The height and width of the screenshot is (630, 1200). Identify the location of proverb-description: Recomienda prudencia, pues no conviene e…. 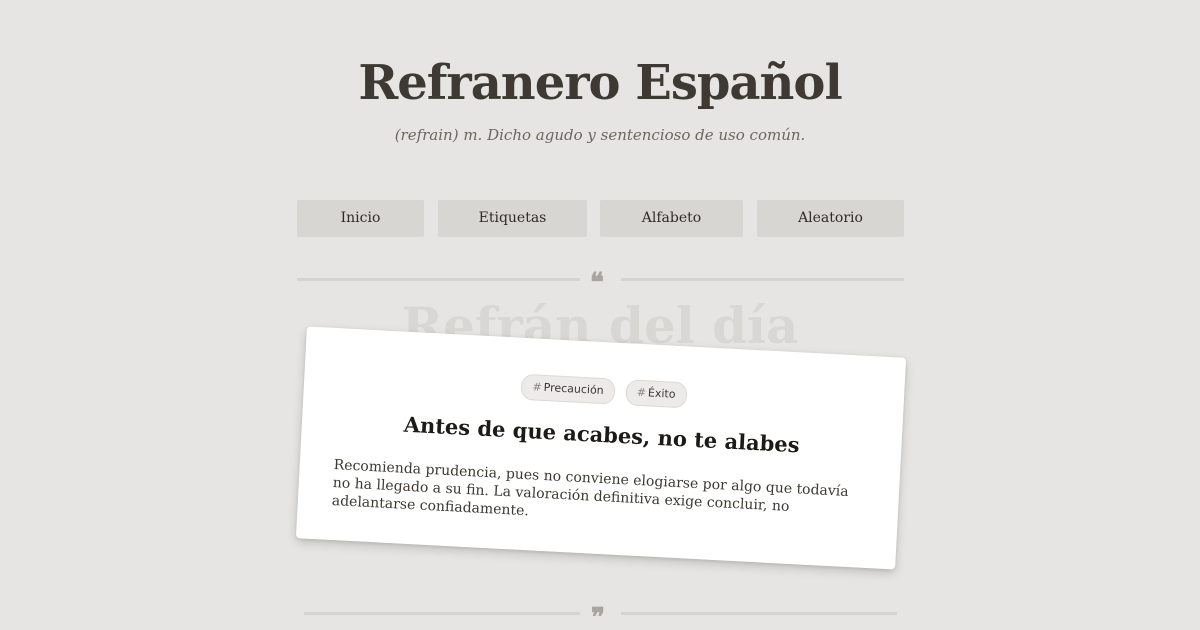
(590, 488).